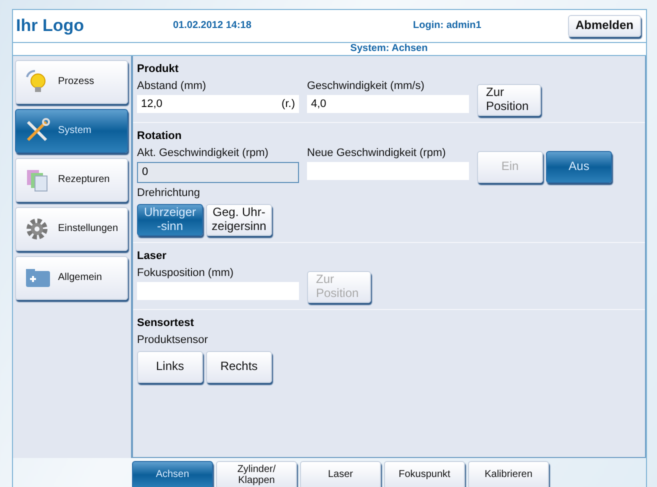  What do you see at coordinates (218, 103) in the screenshot?
I see `input-field: 12,0 (r.)` at bounding box center [218, 103].